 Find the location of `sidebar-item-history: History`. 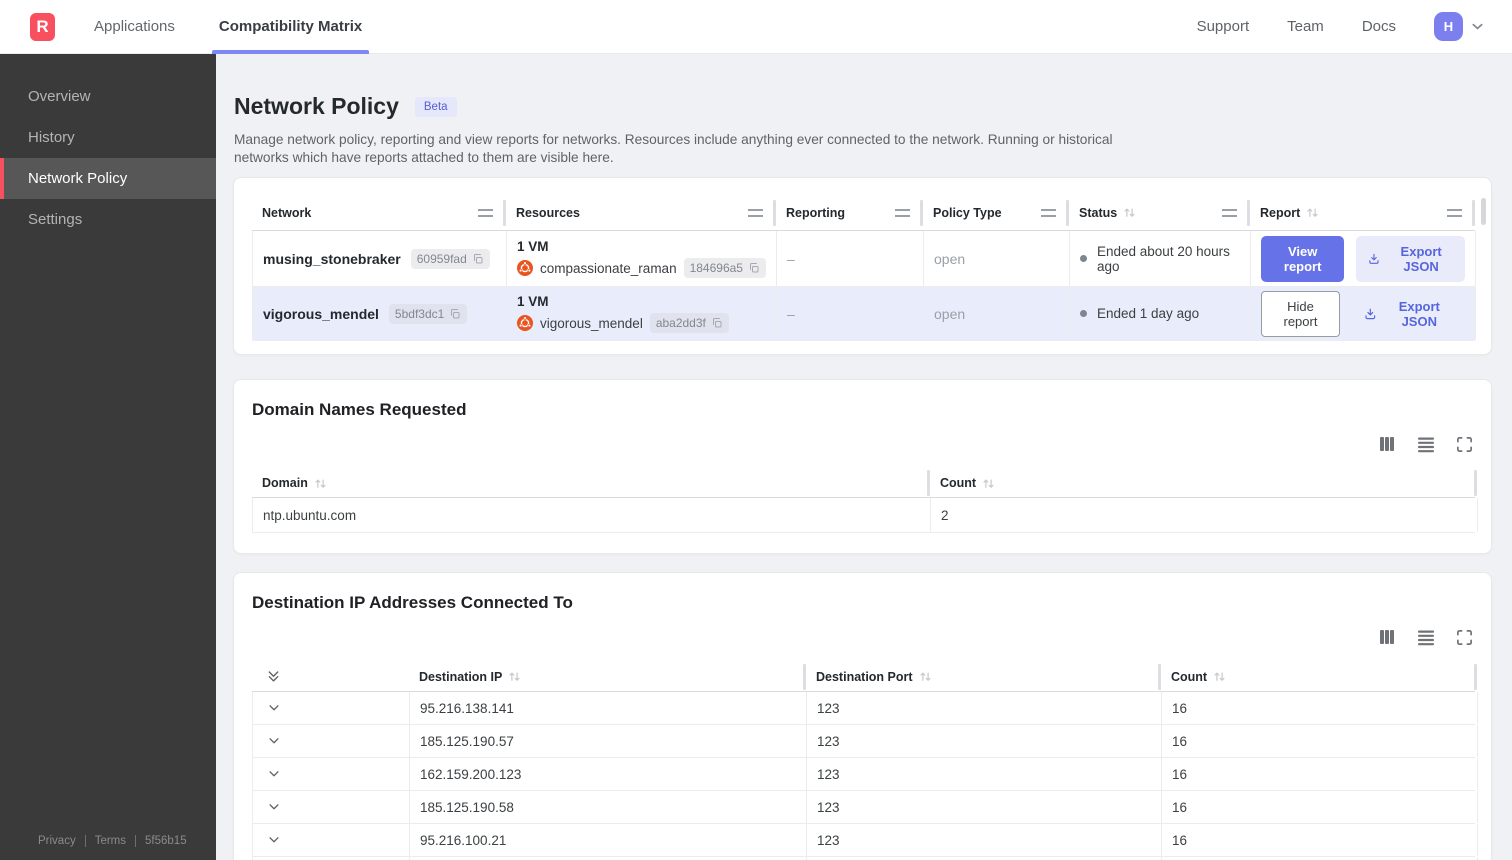

sidebar-item-history: History is located at coordinates (108, 137).